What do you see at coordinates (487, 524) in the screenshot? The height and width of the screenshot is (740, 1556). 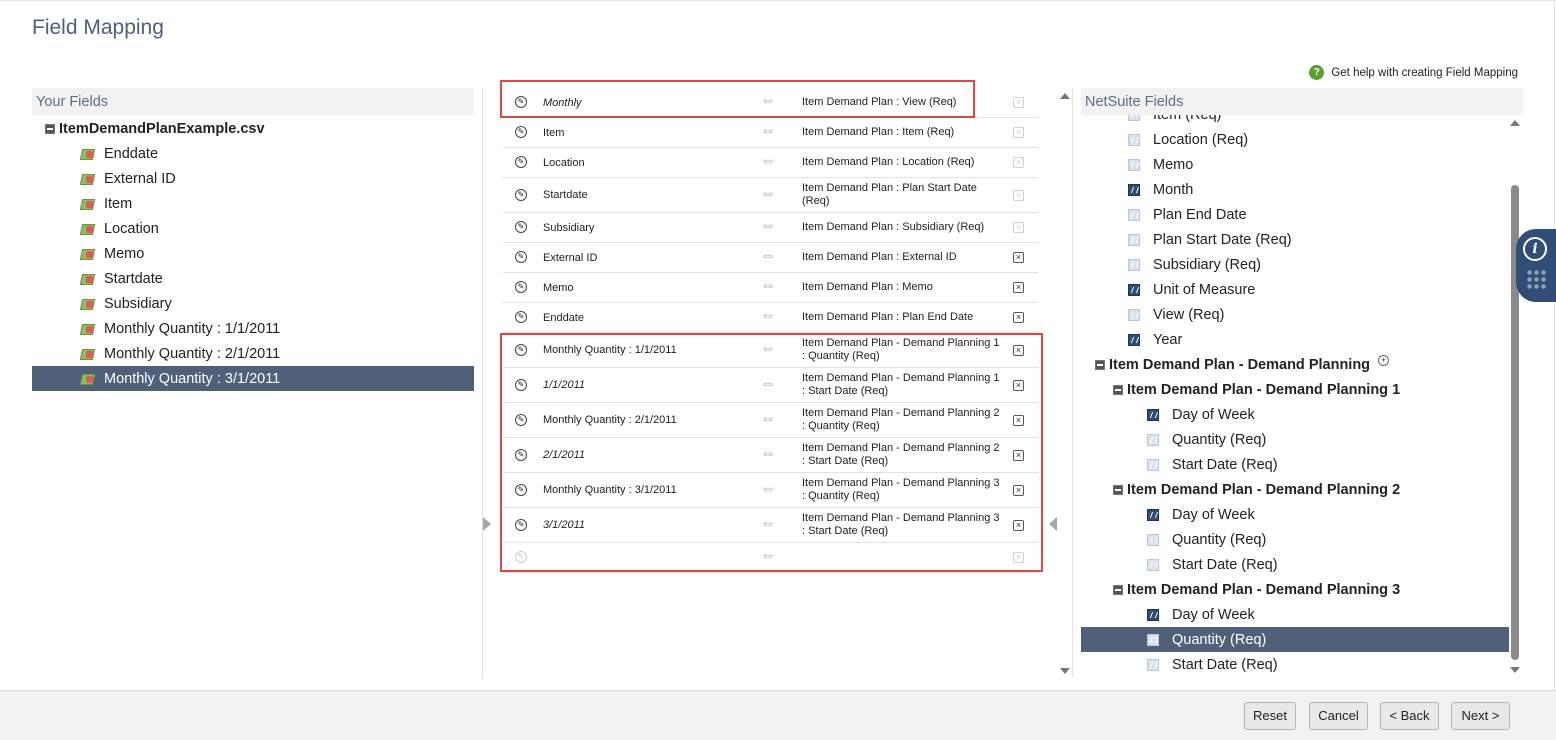 I see `expand-left-arrow-icon` at bounding box center [487, 524].